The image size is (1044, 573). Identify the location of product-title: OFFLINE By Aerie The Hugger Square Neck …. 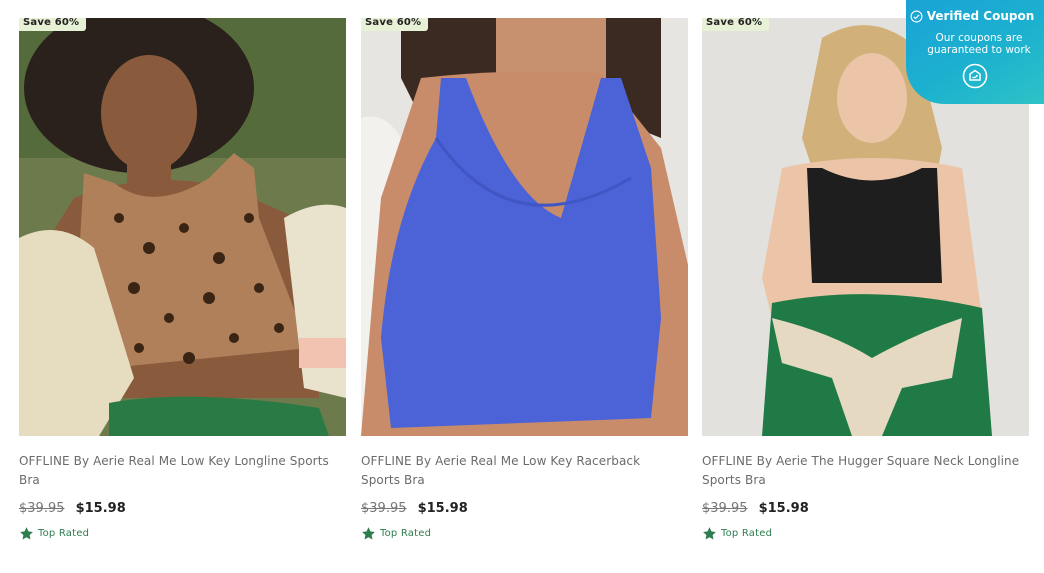
(862, 471).